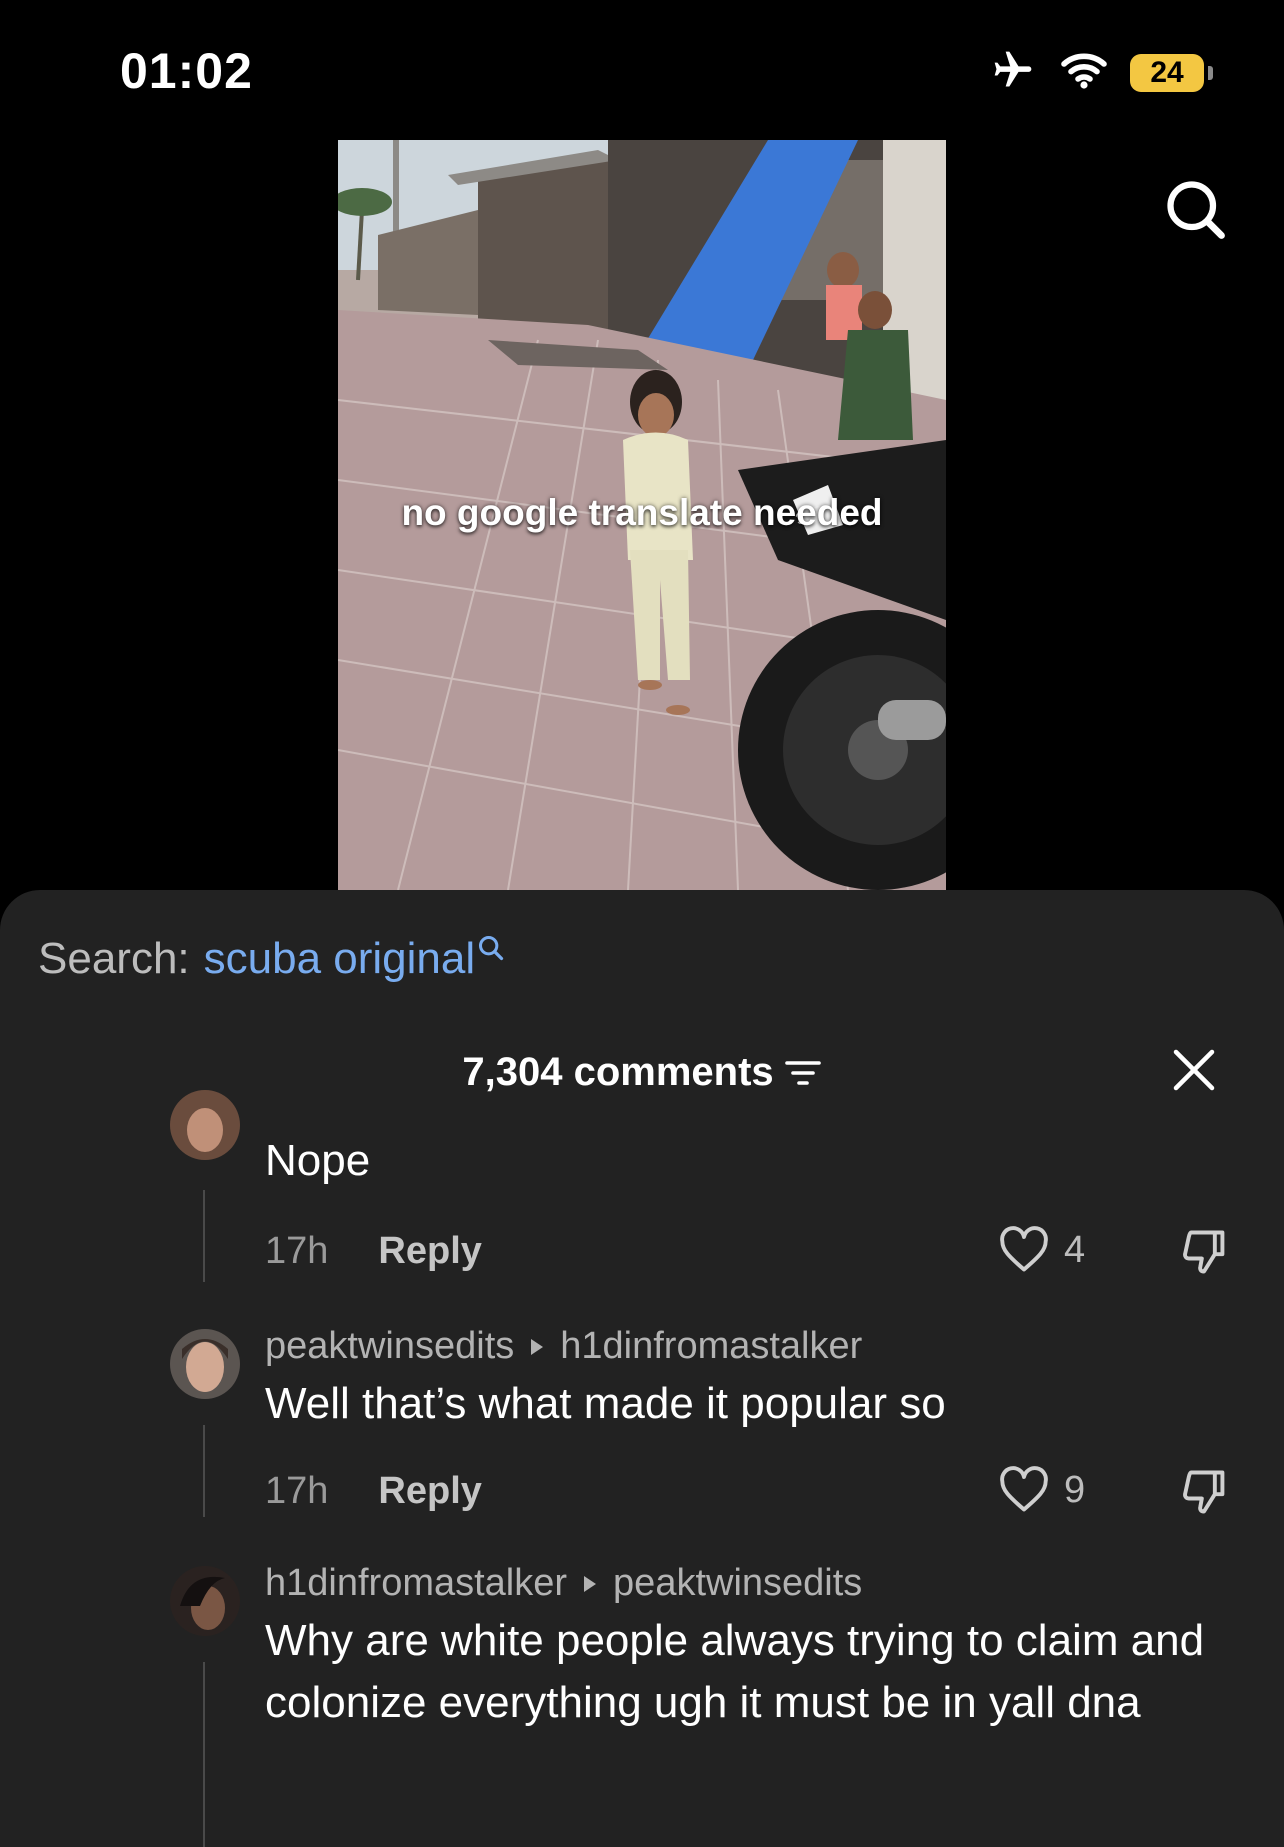  What do you see at coordinates (605, 1403) in the screenshot?
I see `comment-text: Well that’s what made it popular so` at bounding box center [605, 1403].